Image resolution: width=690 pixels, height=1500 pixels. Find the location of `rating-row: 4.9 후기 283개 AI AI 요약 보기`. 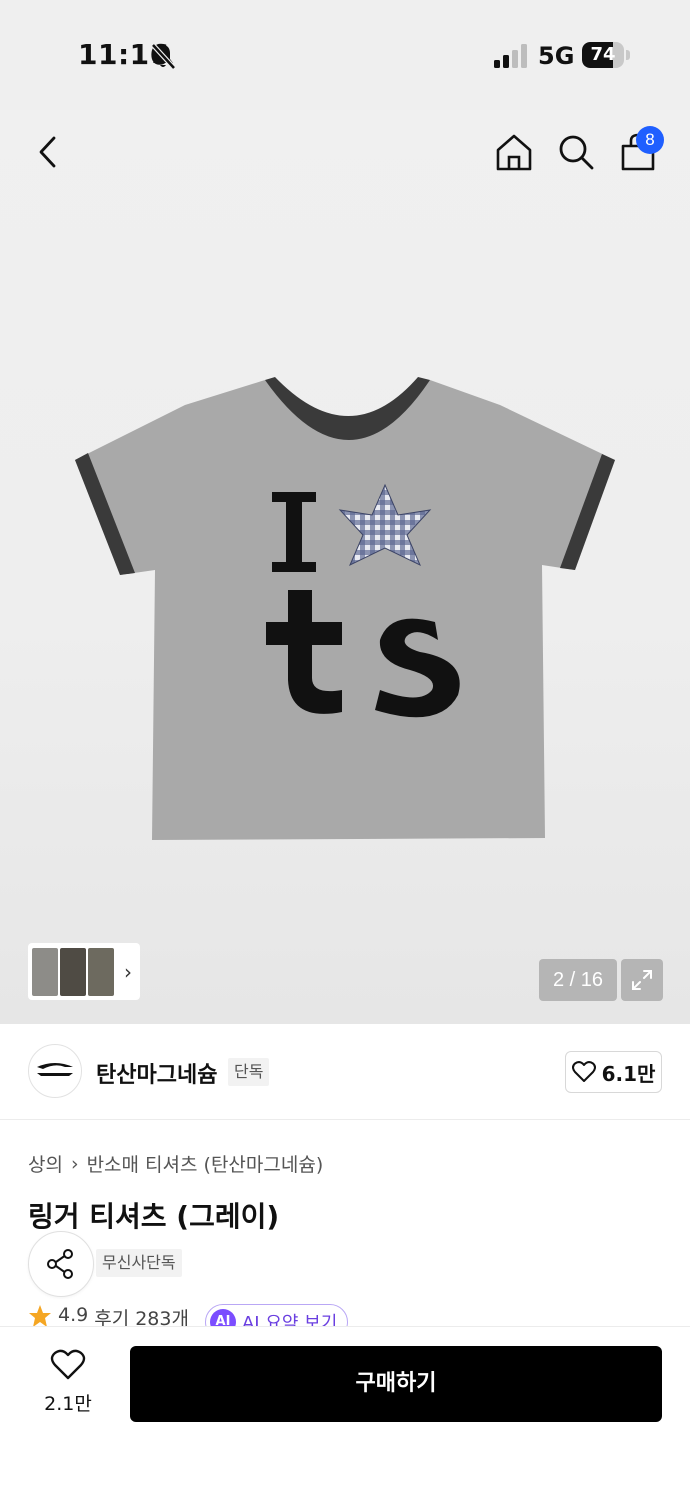

rating-row: 4.9 후기 283개 AI AI 요약 보기 is located at coordinates (188, 1315).